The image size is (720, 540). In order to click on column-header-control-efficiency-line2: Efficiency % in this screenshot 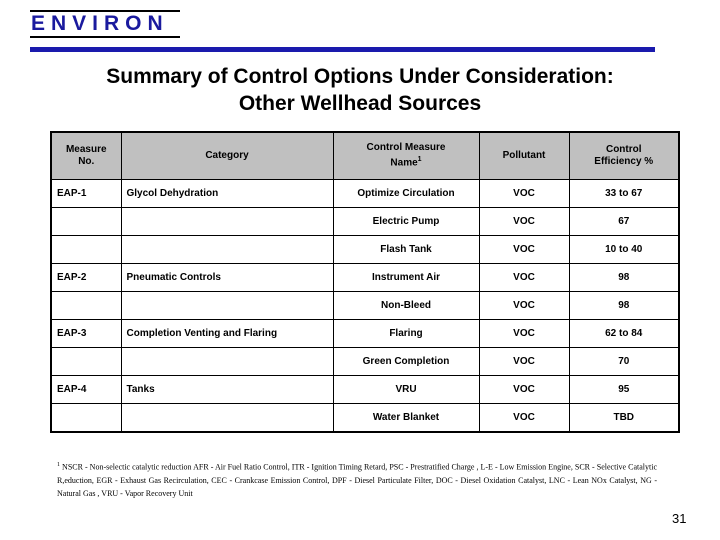, I will do `click(624, 161)`.